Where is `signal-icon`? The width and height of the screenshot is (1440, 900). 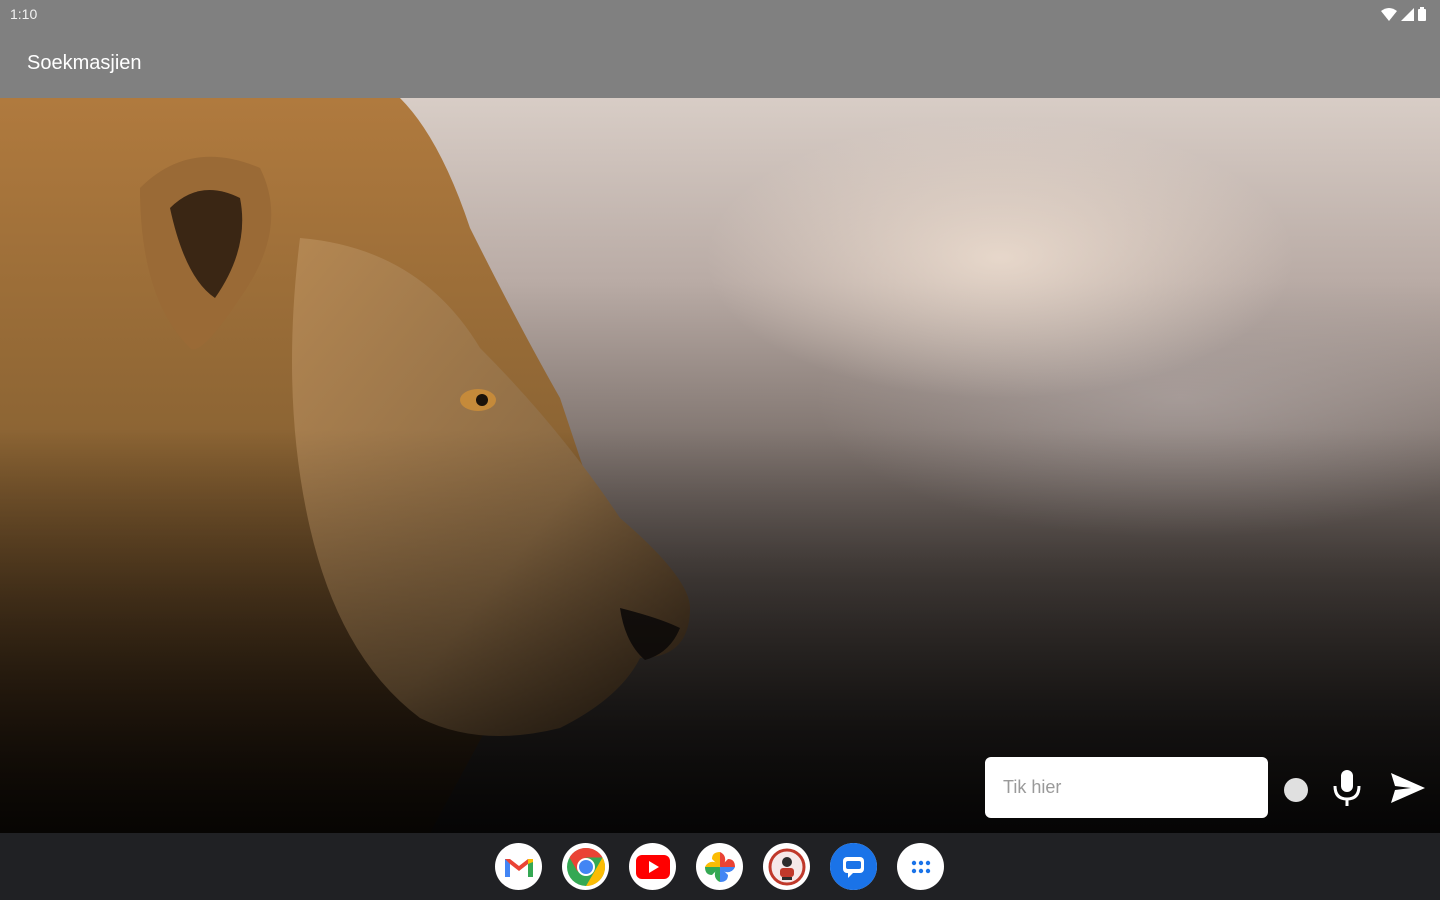 signal-icon is located at coordinates (1407, 14).